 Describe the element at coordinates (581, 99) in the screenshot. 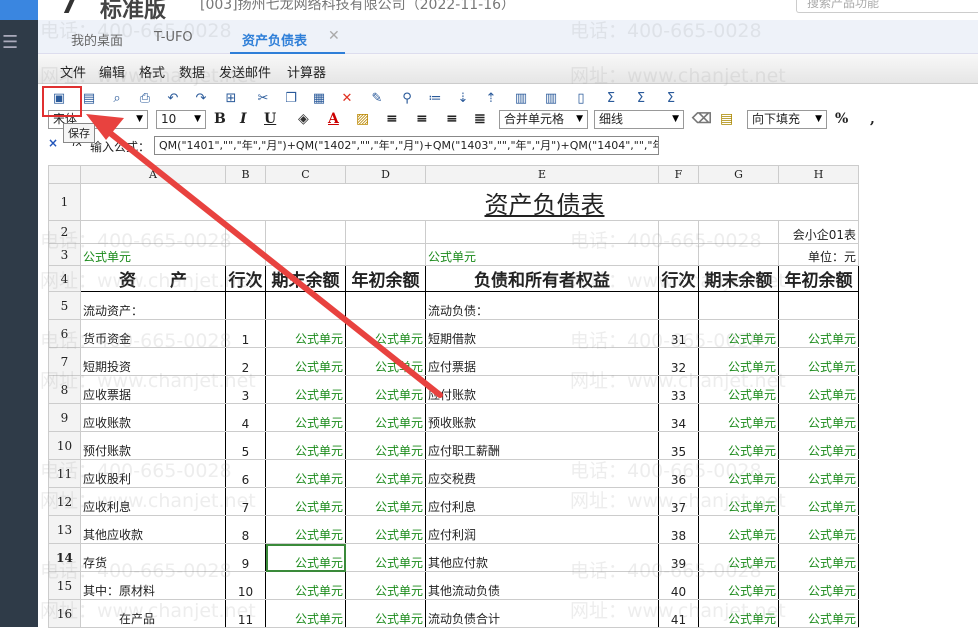

I see `document-icon: ▯` at that location.